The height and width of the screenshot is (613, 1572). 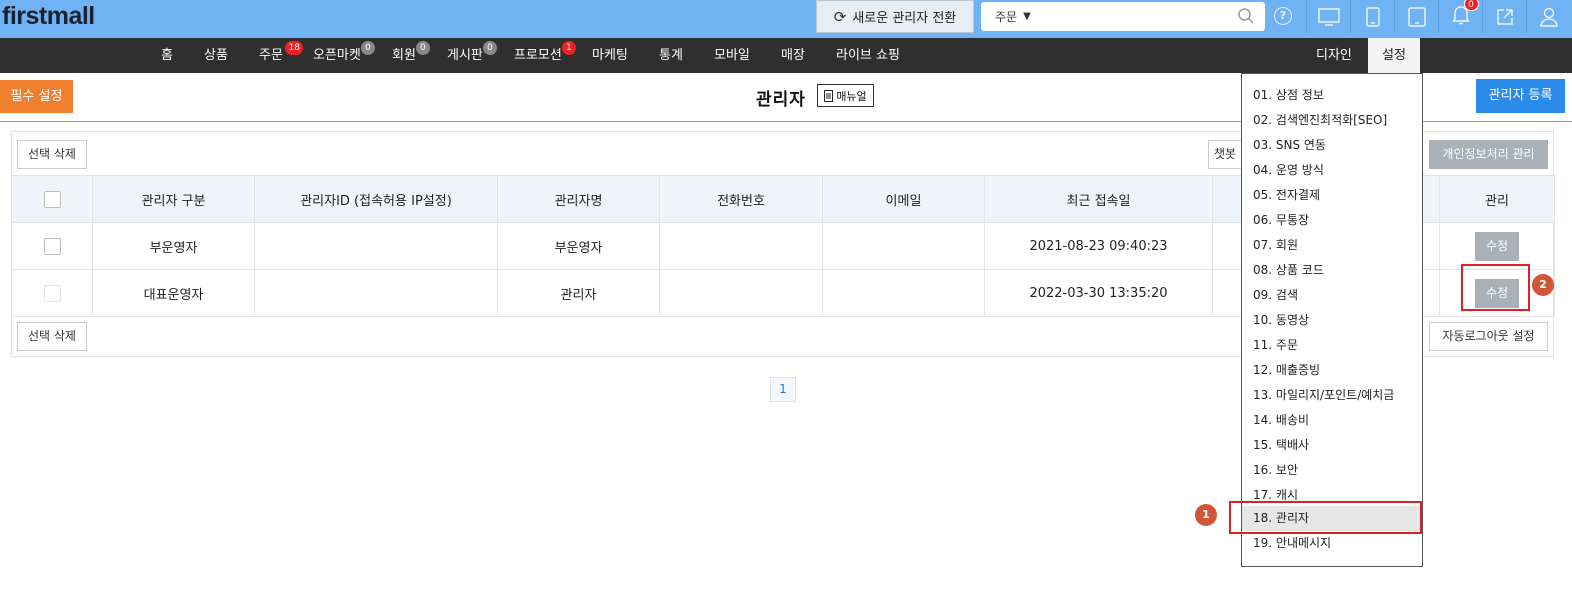 What do you see at coordinates (1332, 95) in the screenshot?
I see `settings-menu-item: 01. 상점 정보` at bounding box center [1332, 95].